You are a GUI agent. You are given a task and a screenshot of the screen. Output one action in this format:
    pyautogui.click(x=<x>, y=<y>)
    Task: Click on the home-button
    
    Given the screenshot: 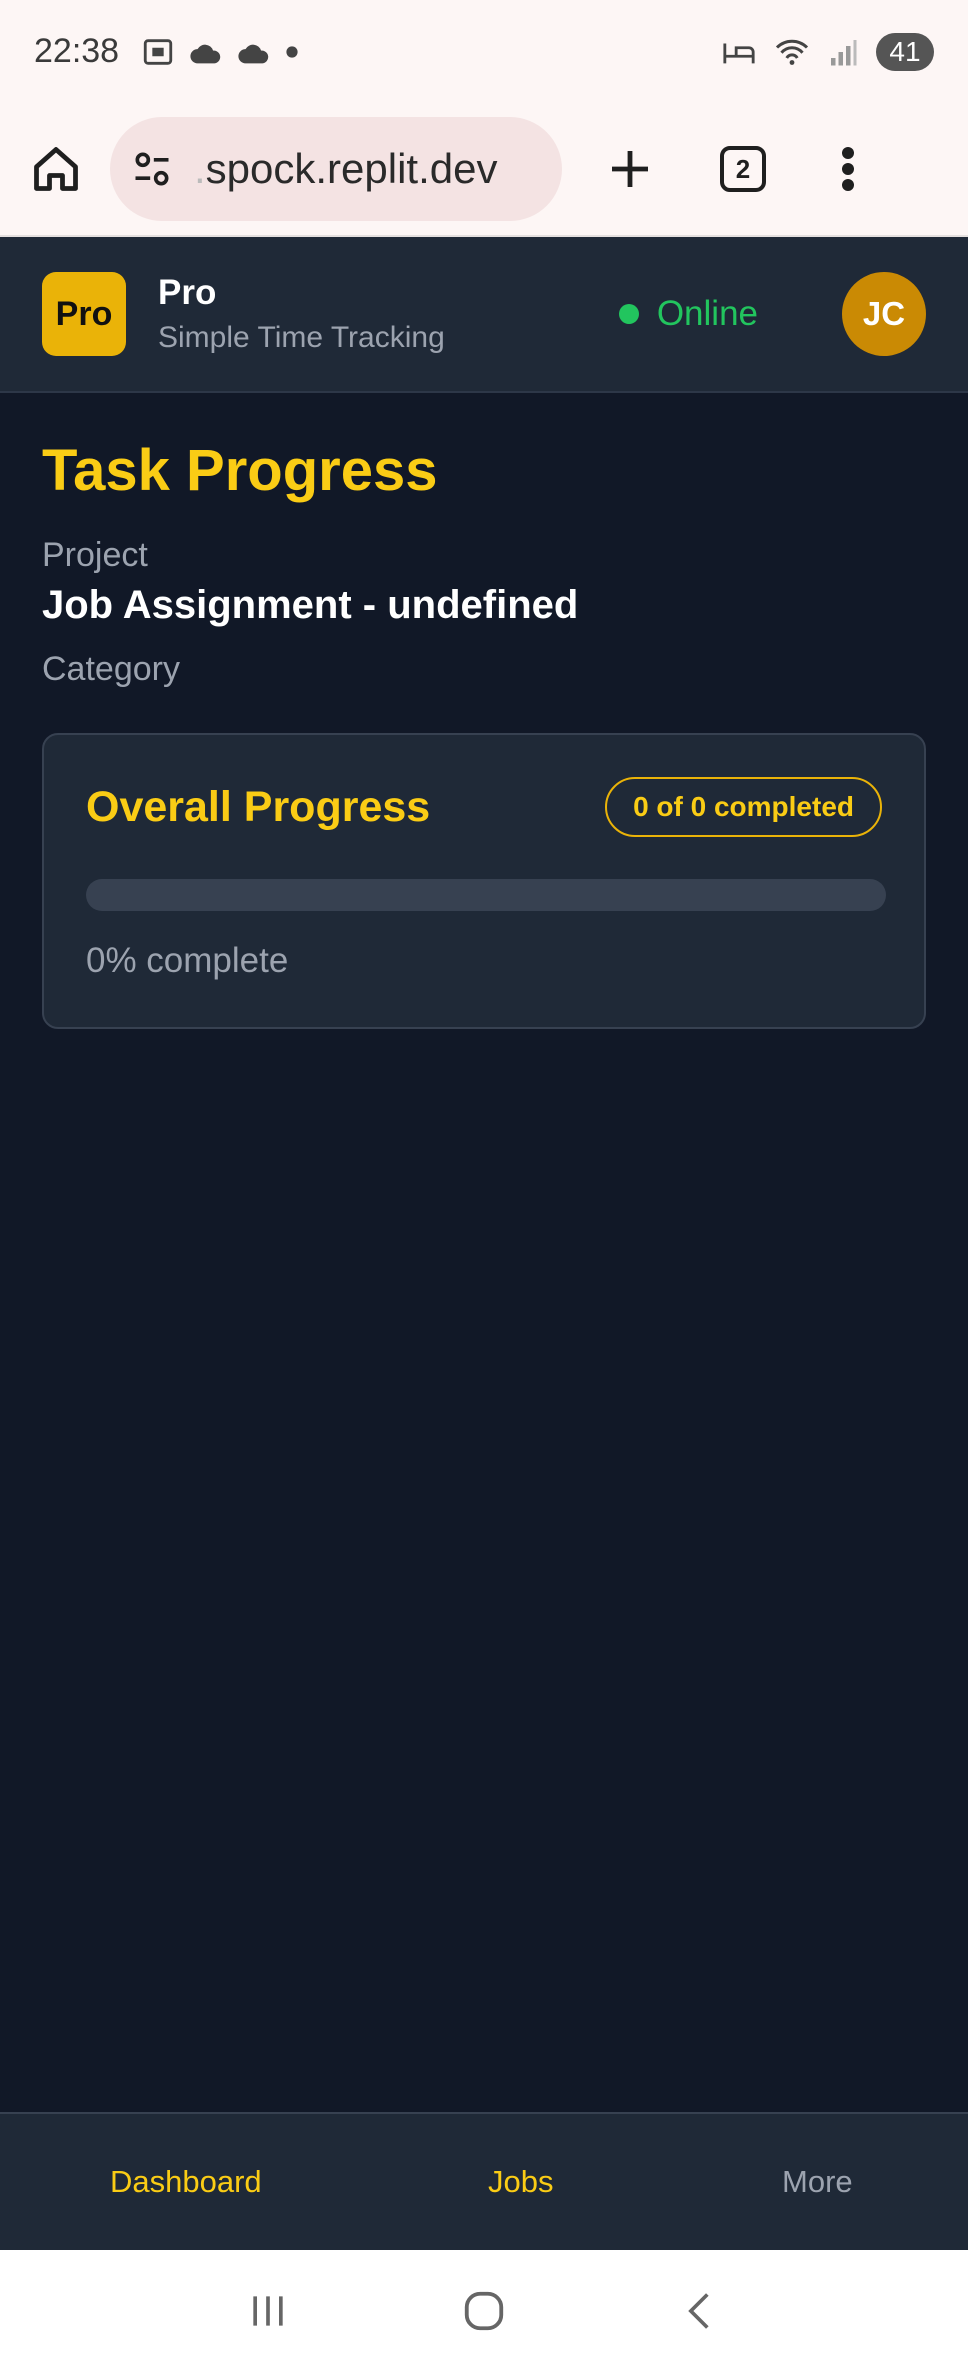 What is the action you would take?
    pyautogui.click(x=56, y=169)
    